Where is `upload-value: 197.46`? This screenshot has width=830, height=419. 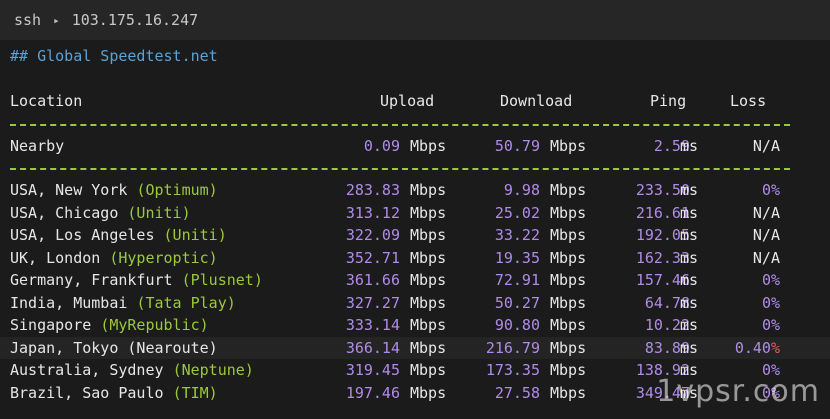 upload-value: 197.46 is located at coordinates (372, 392).